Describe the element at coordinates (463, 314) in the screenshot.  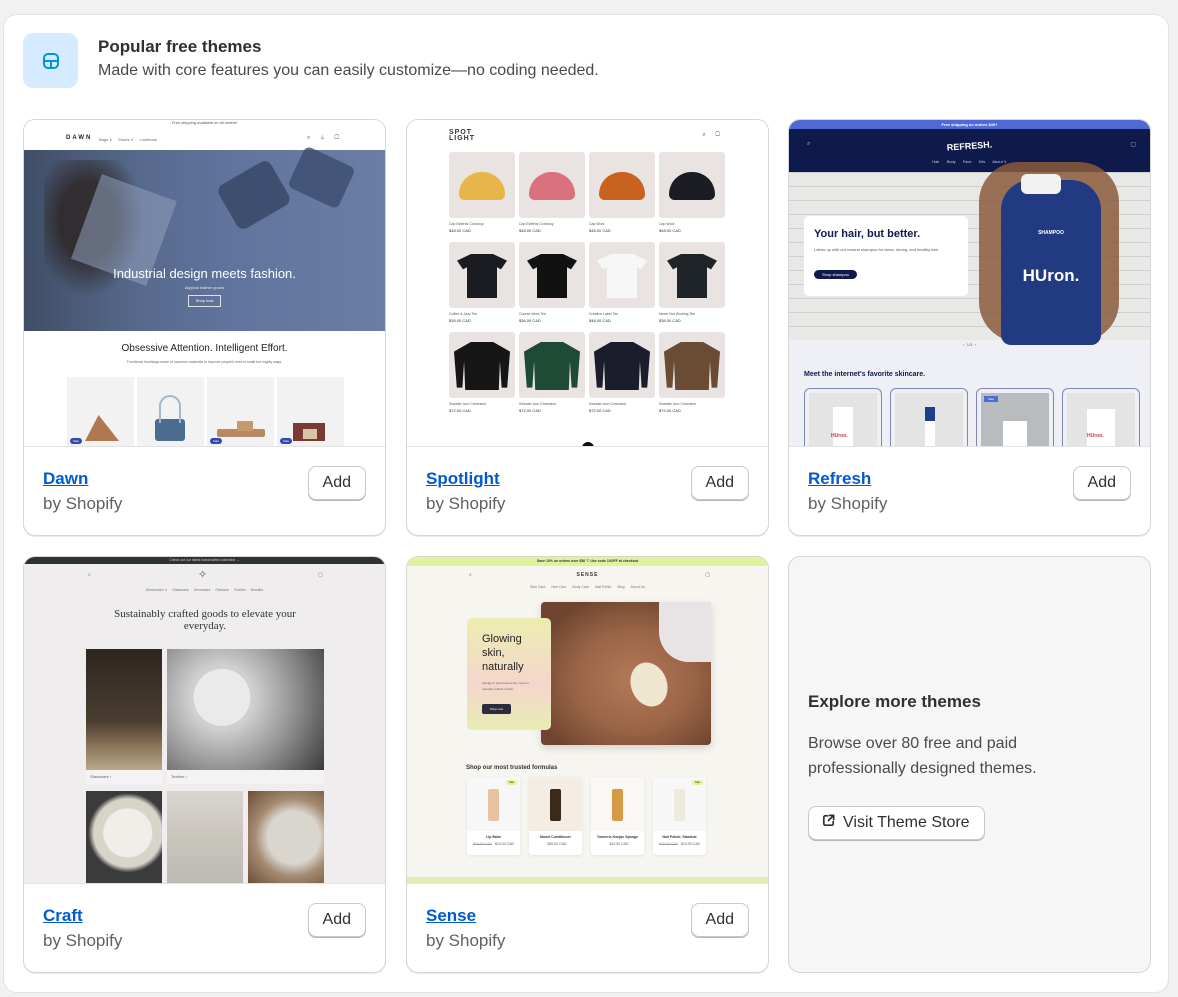
I see `product-title: Coffee & Jazz Tee` at that location.